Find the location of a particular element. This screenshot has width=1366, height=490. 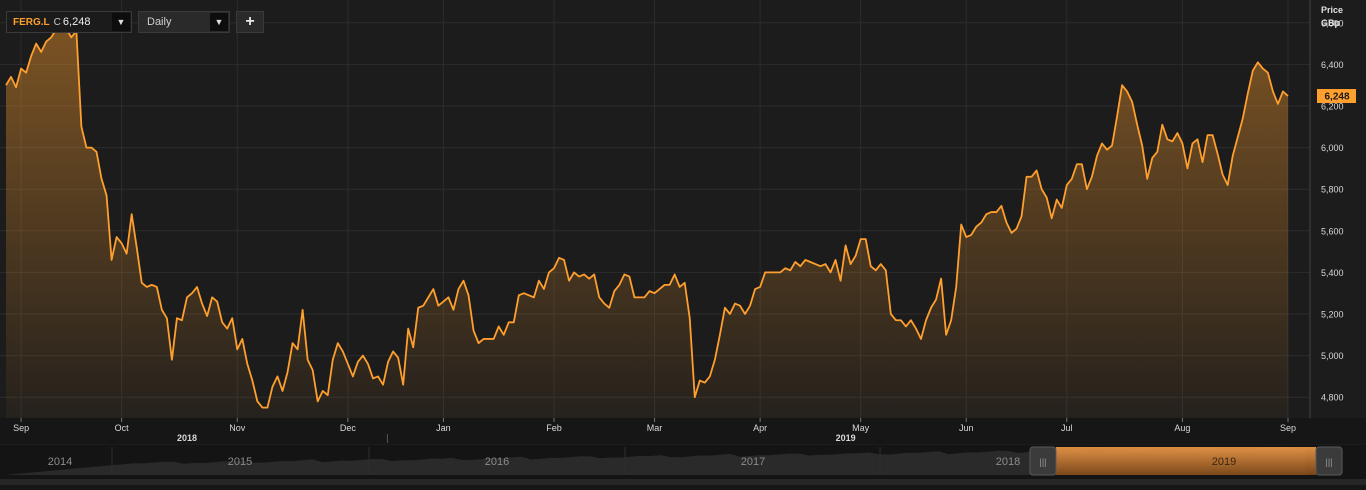

date-navigator: 2014201520162017201820192019|||||| is located at coordinates (683, 465).